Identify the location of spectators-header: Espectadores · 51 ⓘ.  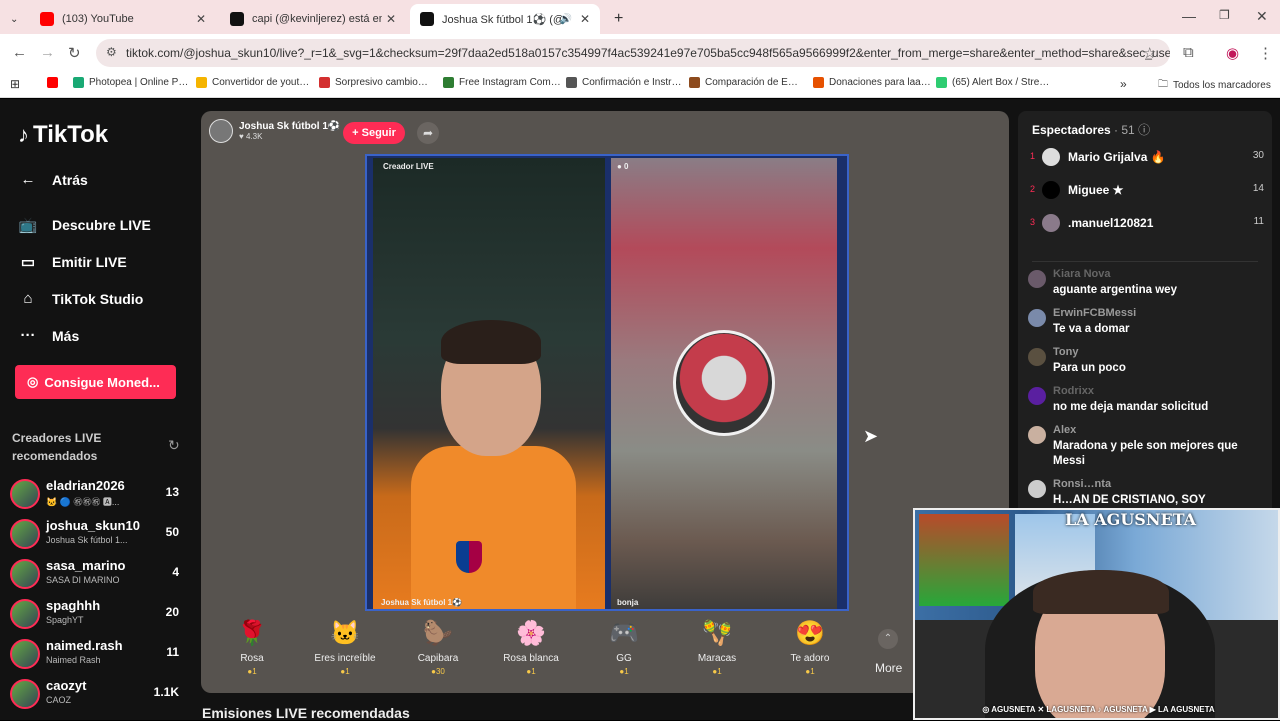
(1091, 129).